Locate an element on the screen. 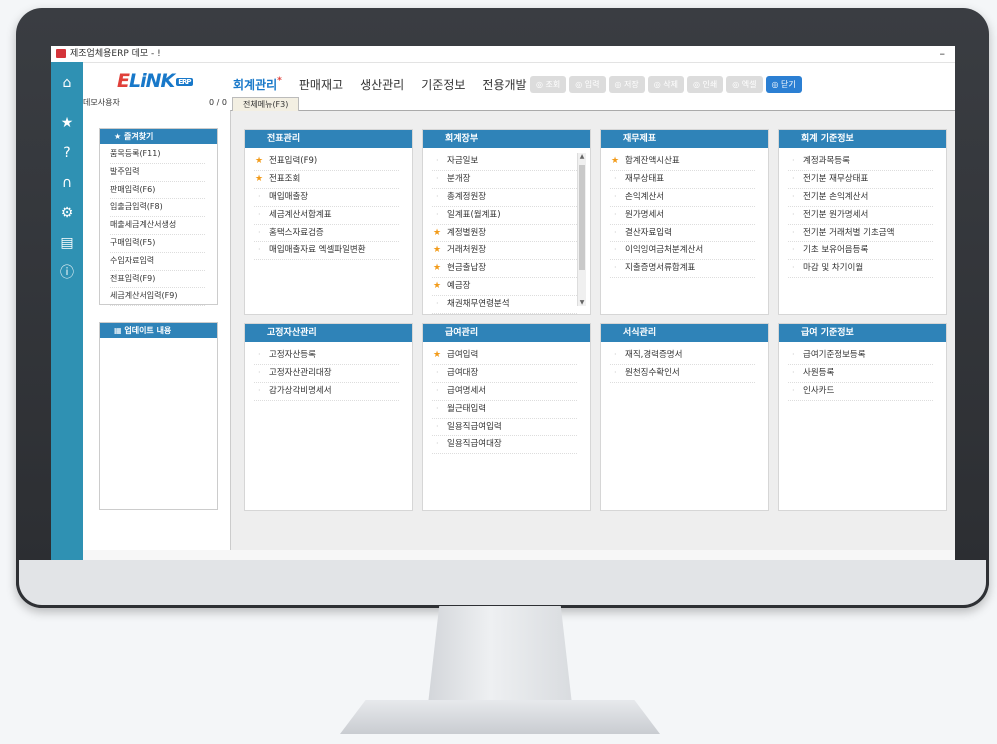 The image size is (997, 744). updates-box: ▦ 업데이트 내용 is located at coordinates (158, 416).